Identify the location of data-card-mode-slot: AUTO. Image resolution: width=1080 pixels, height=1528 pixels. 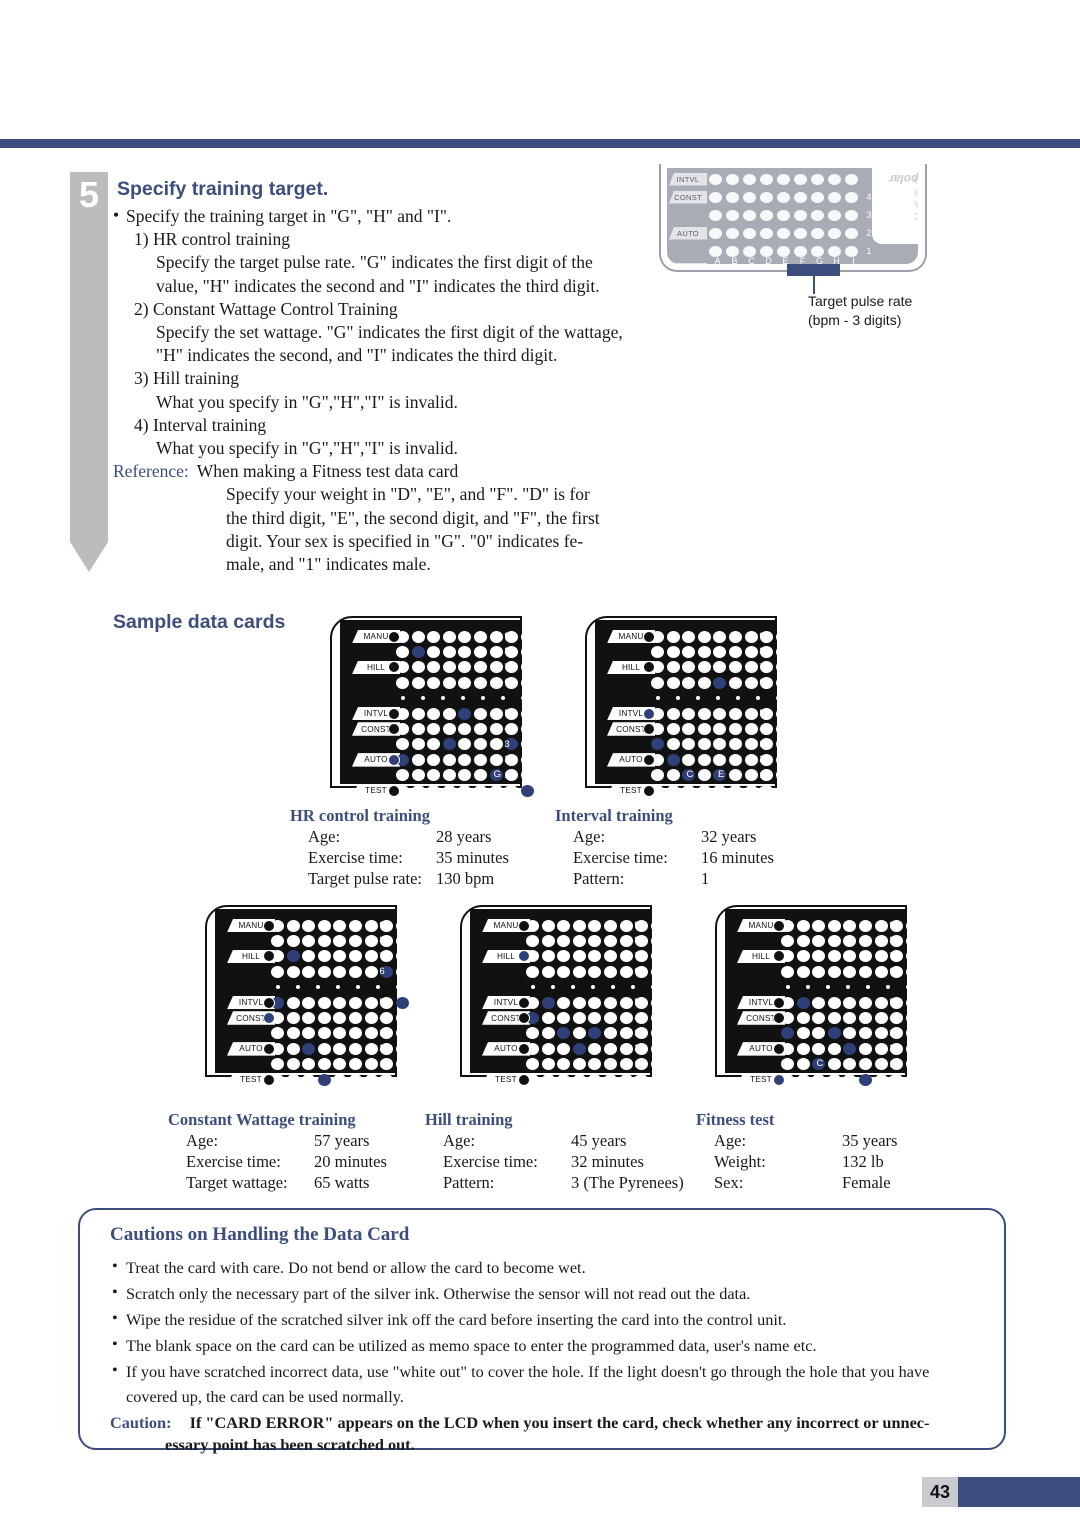
(761, 1048).